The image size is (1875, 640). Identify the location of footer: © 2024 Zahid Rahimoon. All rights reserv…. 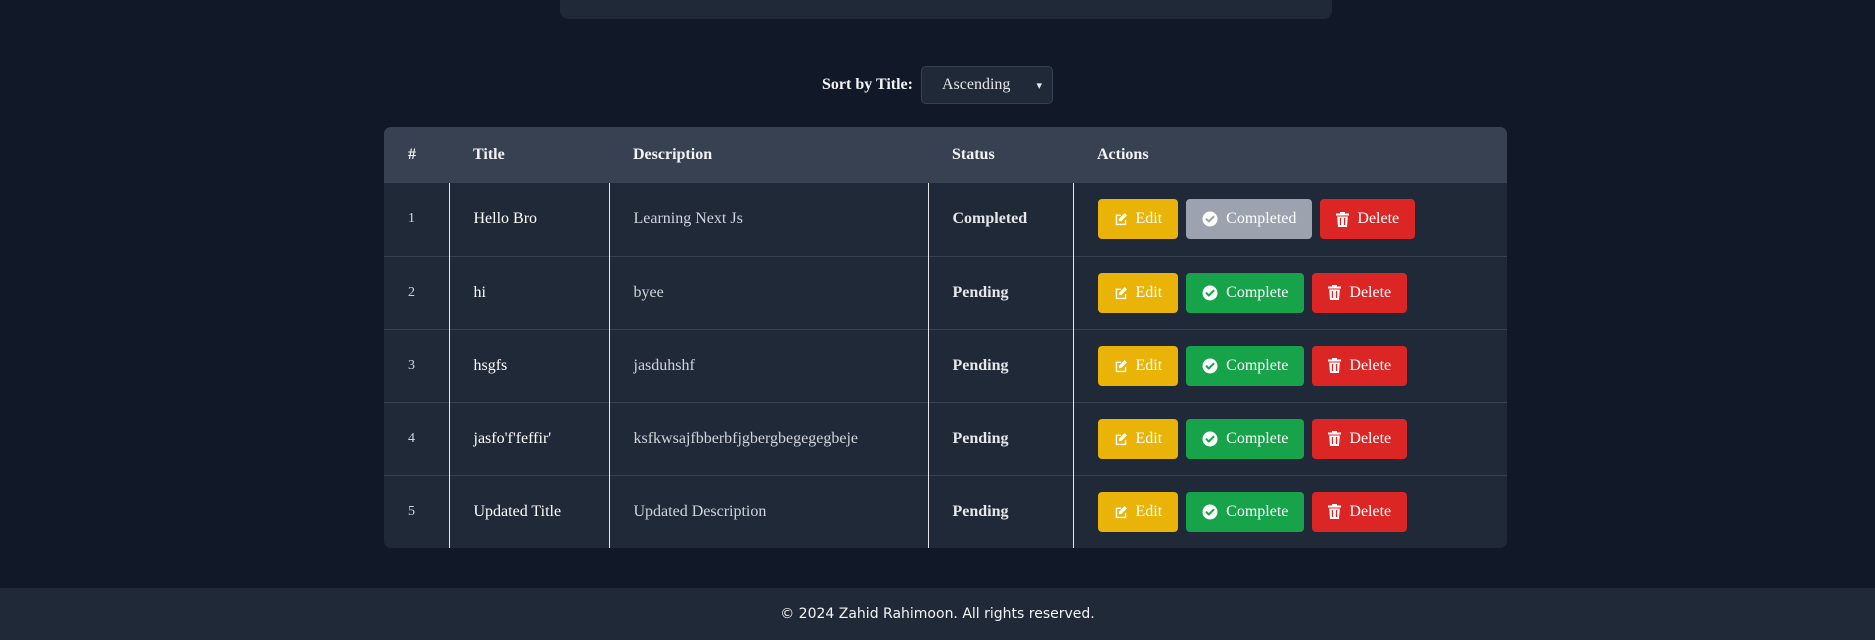
(937, 614).